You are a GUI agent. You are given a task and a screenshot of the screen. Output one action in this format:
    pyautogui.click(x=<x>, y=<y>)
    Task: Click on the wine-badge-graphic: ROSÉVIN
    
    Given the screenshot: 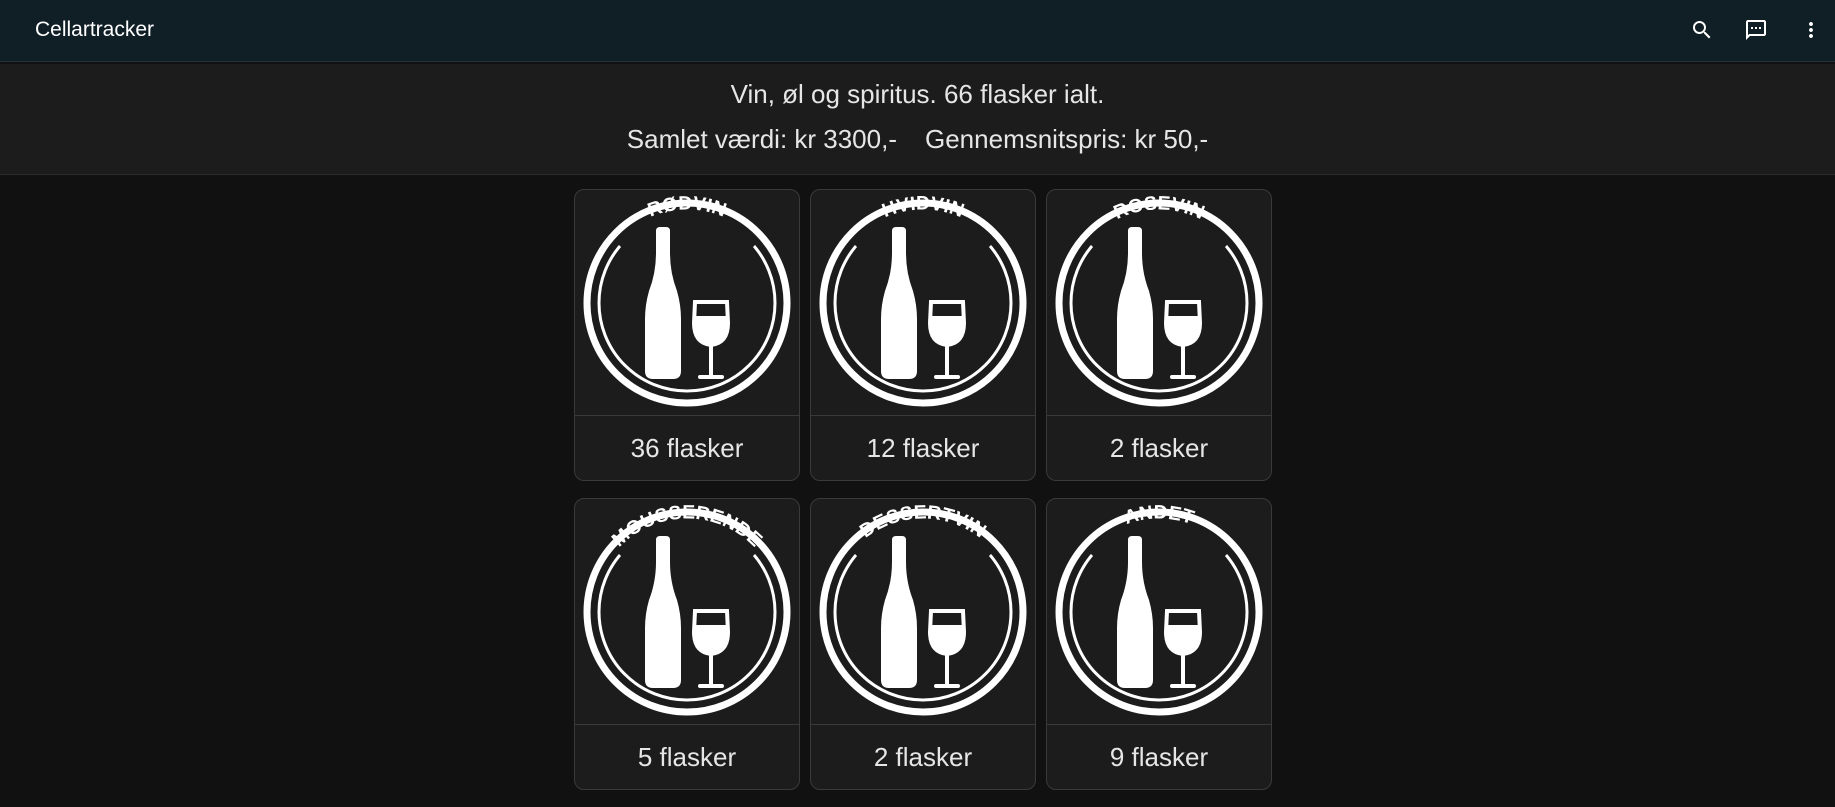 What is the action you would take?
    pyautogui.click(x=1159, y=301)
    